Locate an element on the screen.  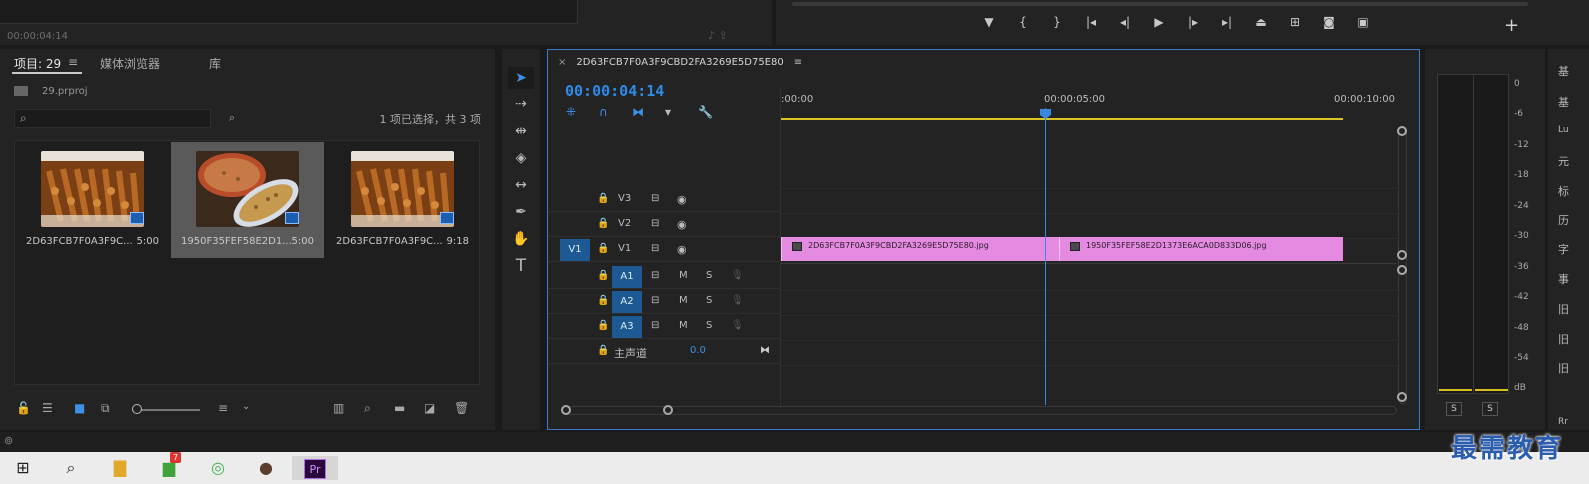
source-patch-v1: V1 is located at coordinates (575, 250).